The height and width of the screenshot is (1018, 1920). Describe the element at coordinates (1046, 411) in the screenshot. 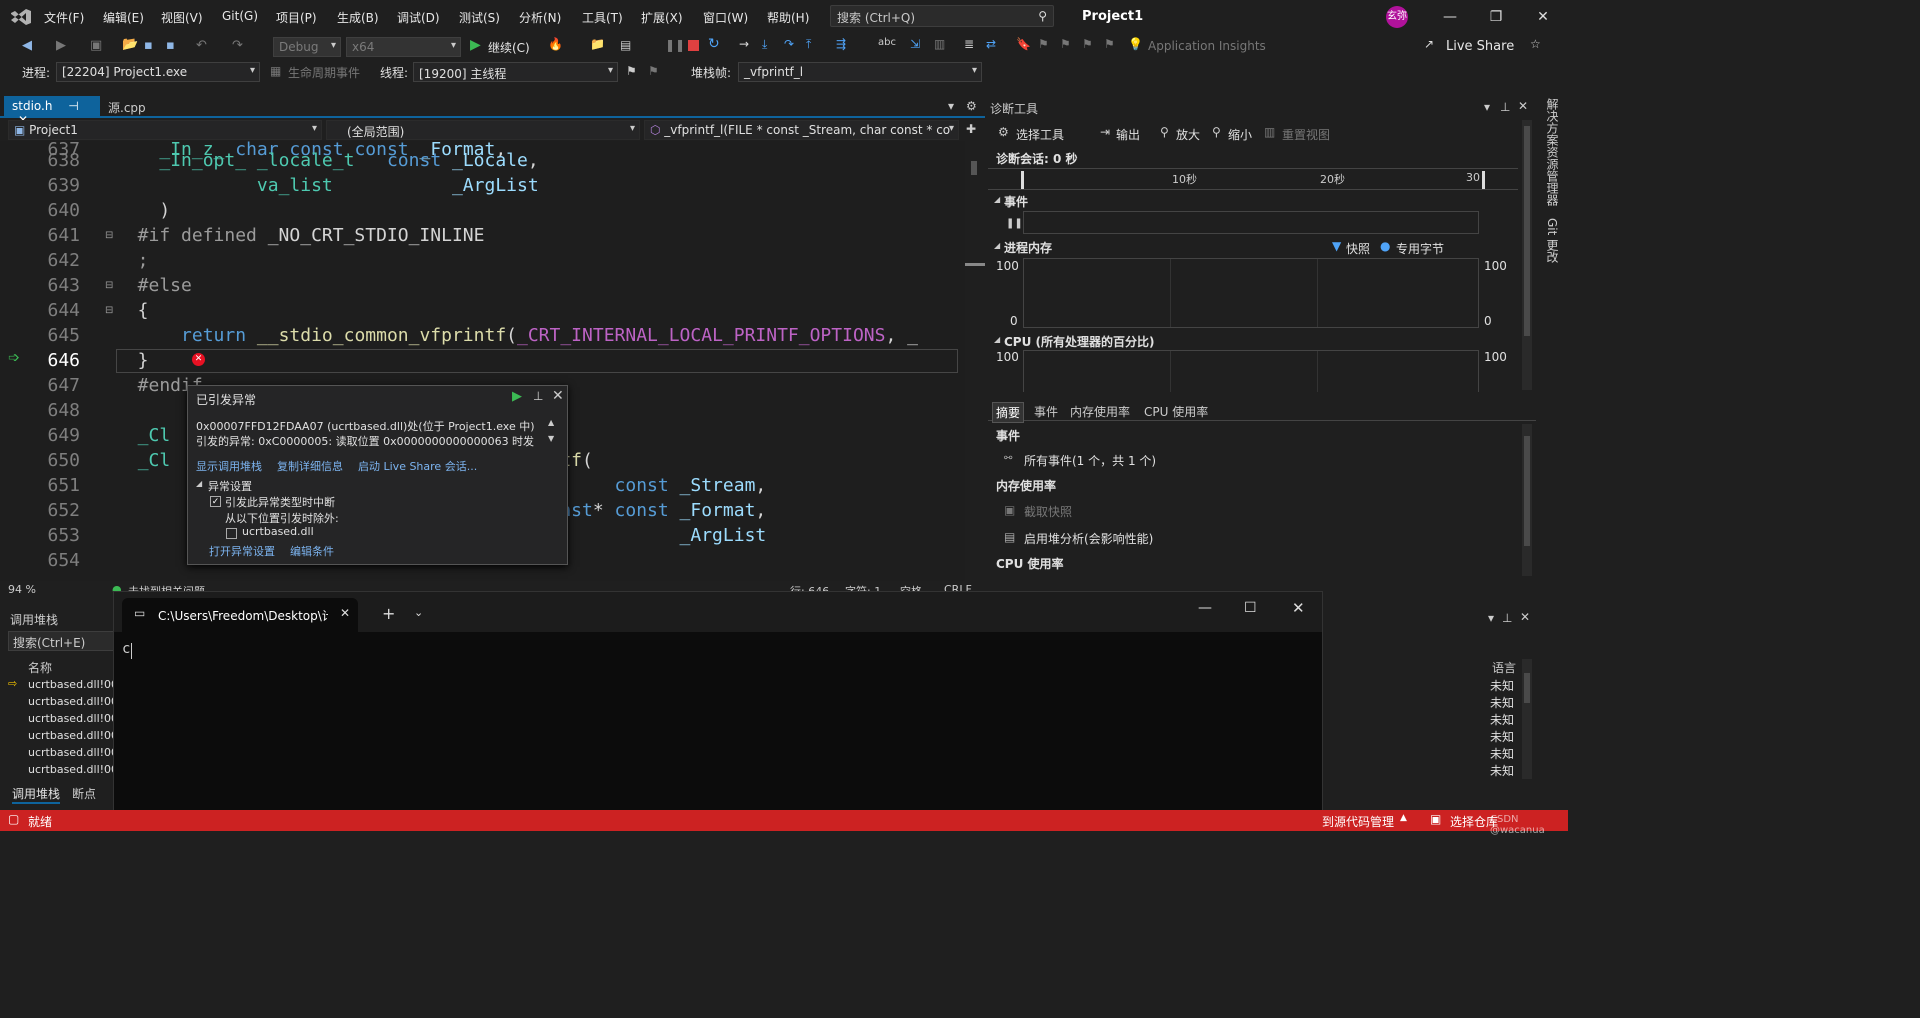

I see `tab-events: 事件` at that location.